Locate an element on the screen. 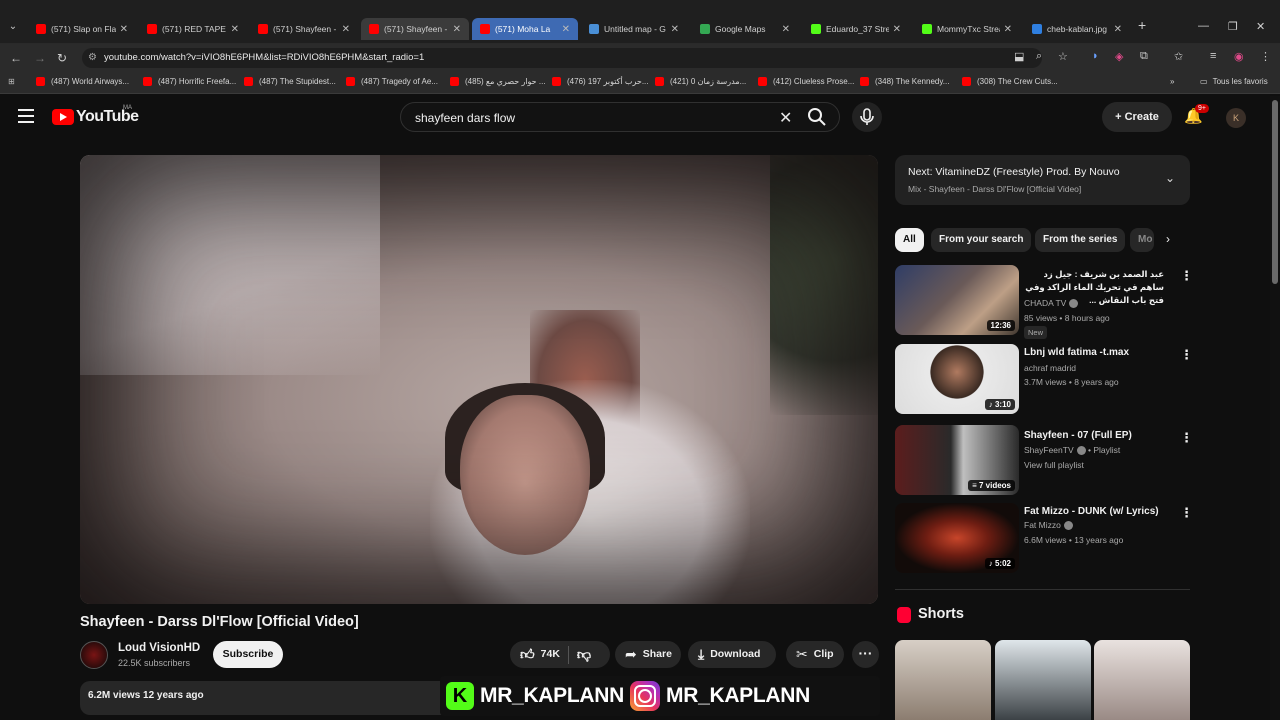 This screenshot has height=720, width=1280. chevron-down-icon: ⌄ is located at coordinates (1170, 178).